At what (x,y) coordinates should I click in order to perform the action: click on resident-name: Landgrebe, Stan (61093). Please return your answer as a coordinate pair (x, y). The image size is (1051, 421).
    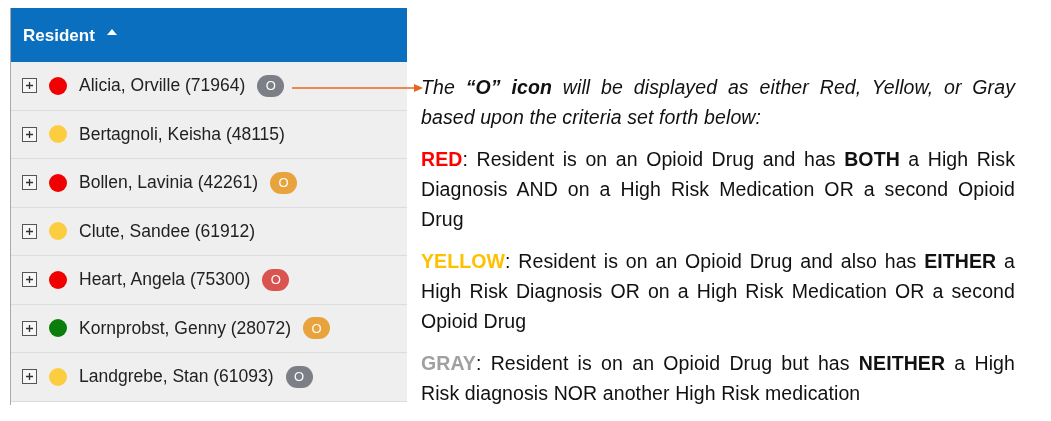
    Looking at the image, I should click on (176, 377).